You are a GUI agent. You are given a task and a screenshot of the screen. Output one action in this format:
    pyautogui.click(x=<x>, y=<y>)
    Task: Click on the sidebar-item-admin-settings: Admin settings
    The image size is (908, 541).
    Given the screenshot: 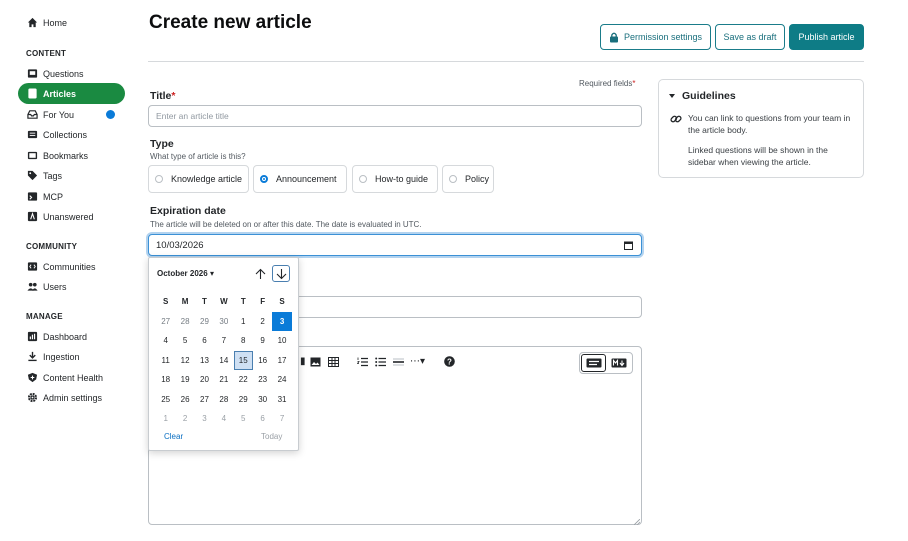 What is the action you would take?
    pyautogui.click(x=71, y=397)
    